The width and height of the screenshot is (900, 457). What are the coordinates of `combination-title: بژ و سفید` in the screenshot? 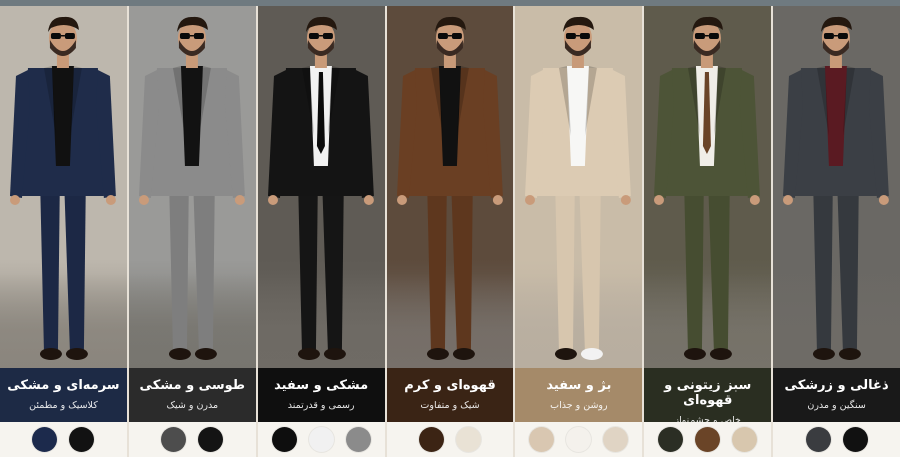 It's located at (579, 385).